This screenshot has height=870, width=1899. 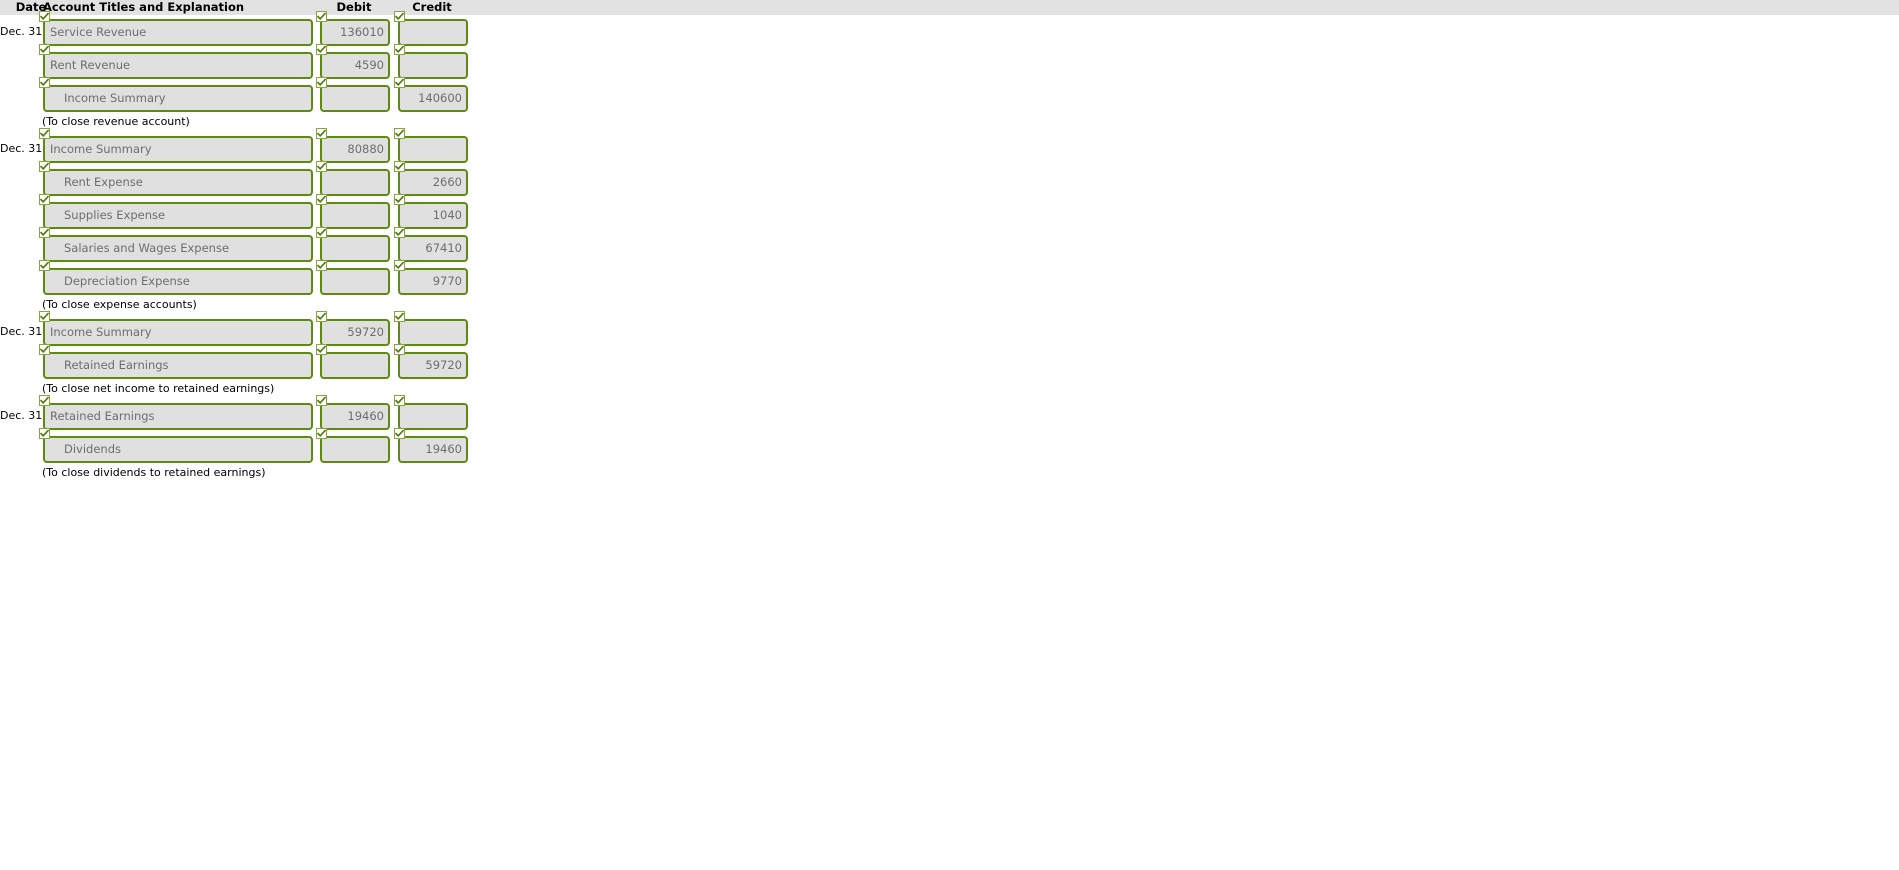 I want to click on credit-field-wrapper: 19460, so click(x=431, y=445).